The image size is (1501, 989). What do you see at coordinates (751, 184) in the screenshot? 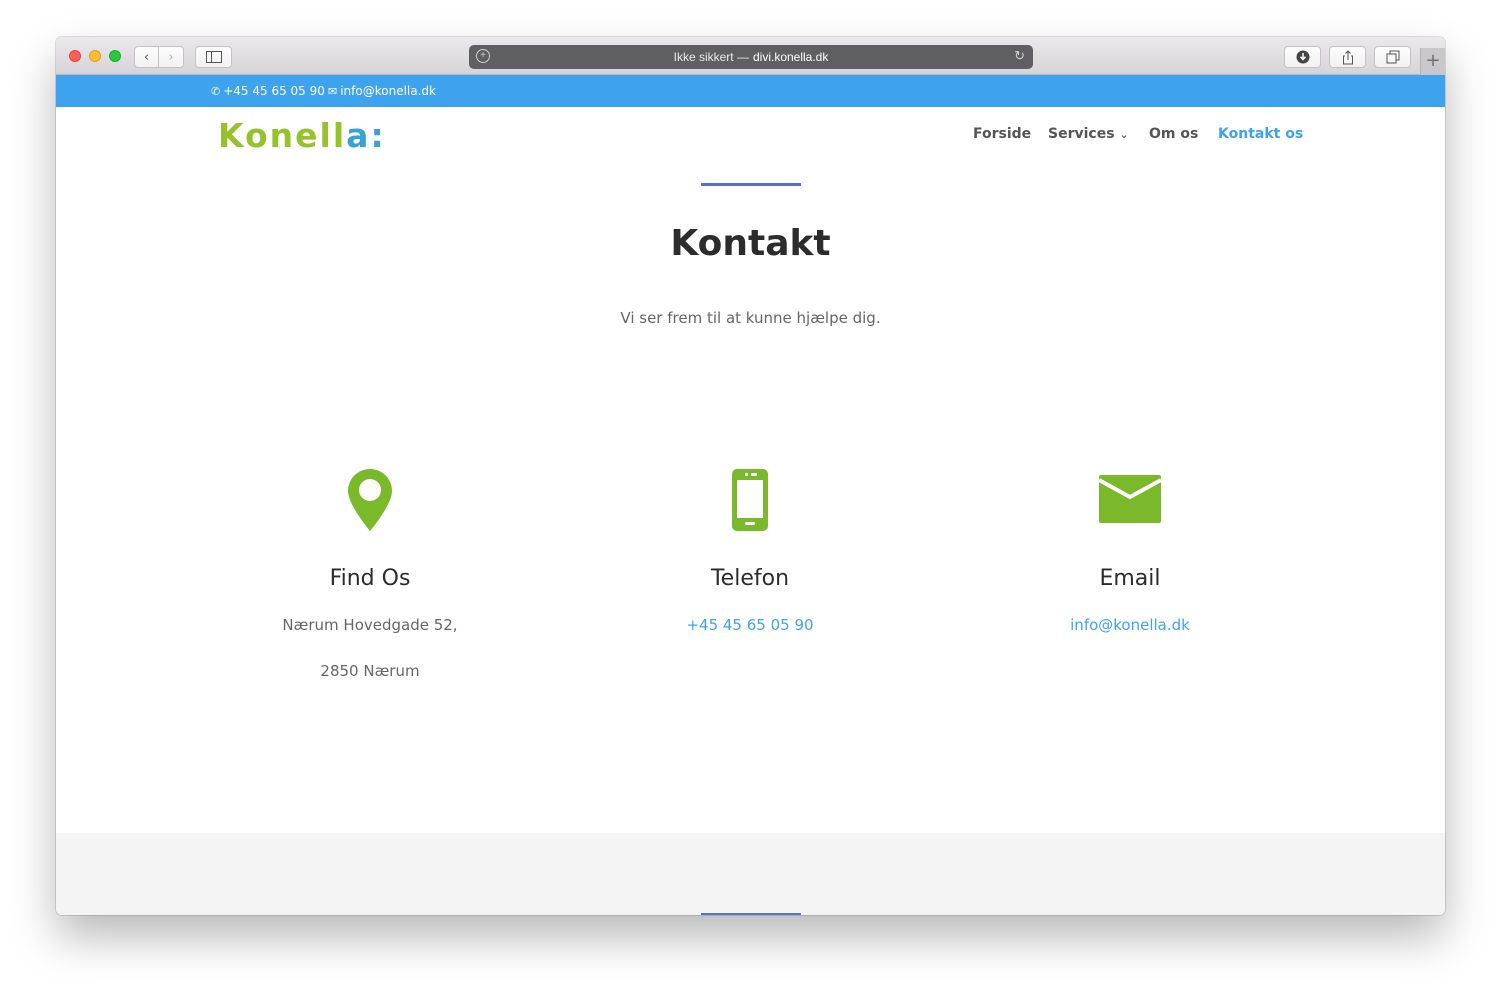
I see `section-divider` at bounding box center [751, 184].